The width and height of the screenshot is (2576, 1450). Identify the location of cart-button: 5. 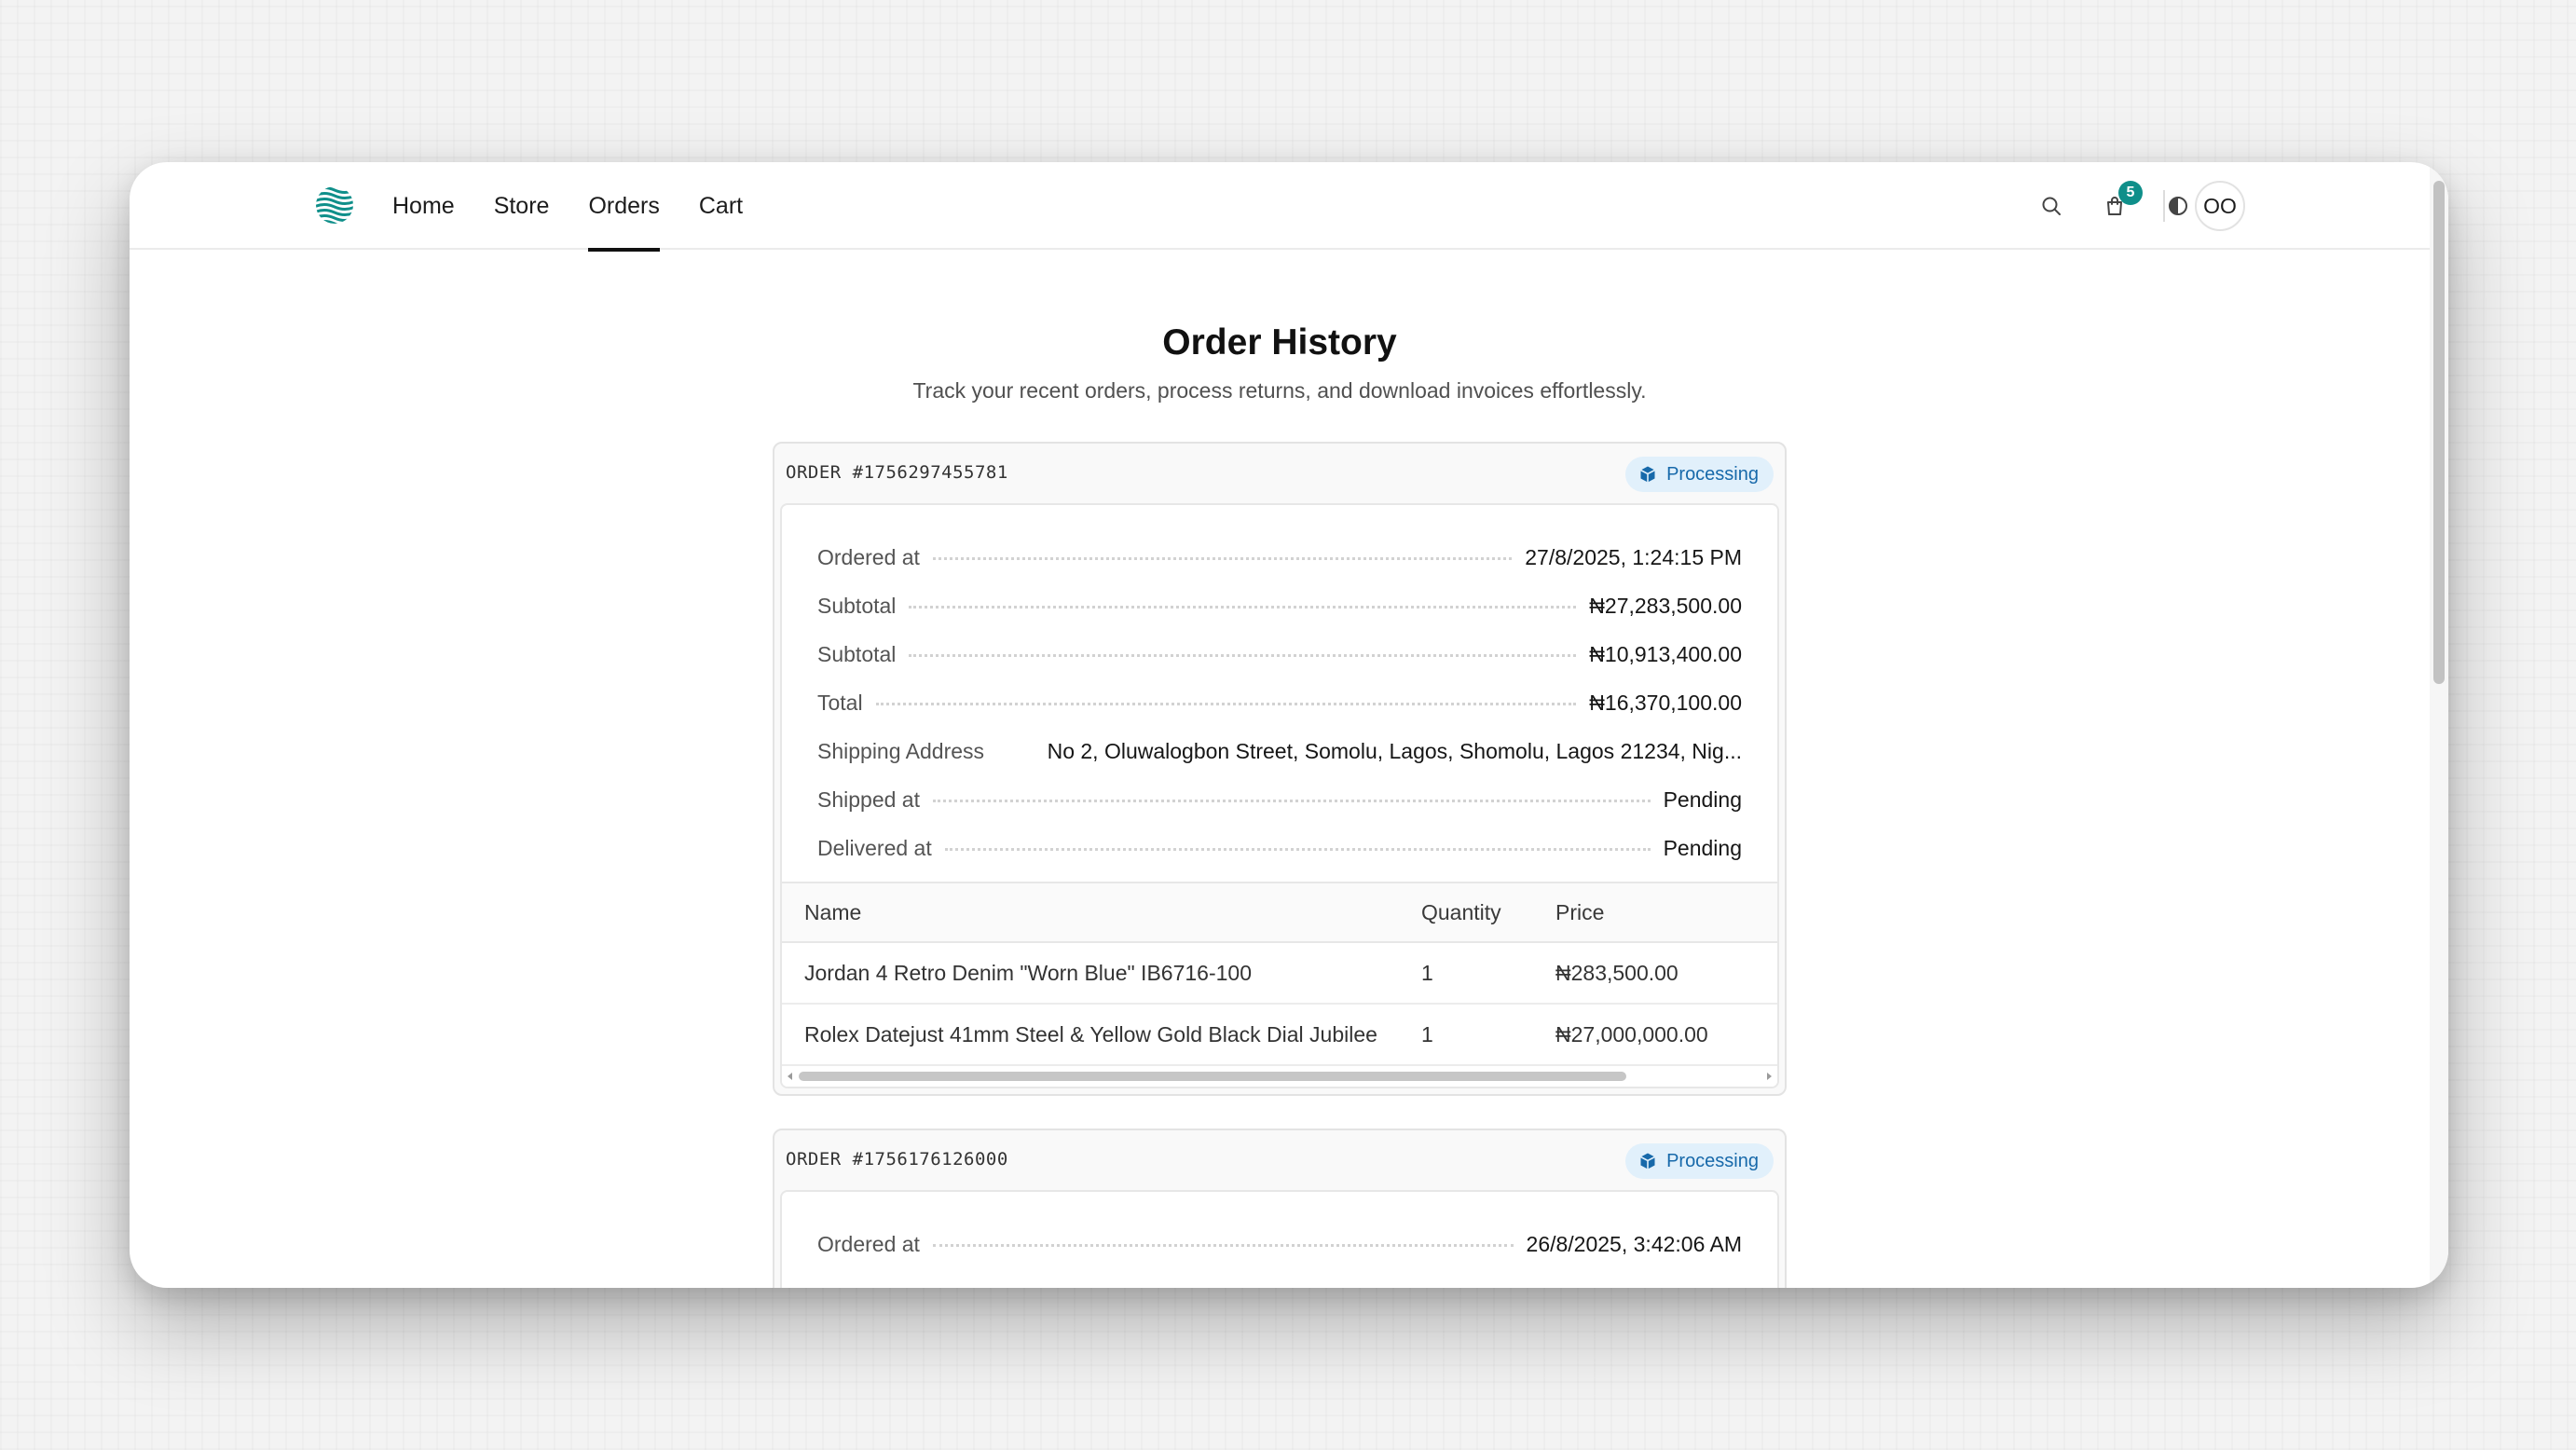
(2118, 204).